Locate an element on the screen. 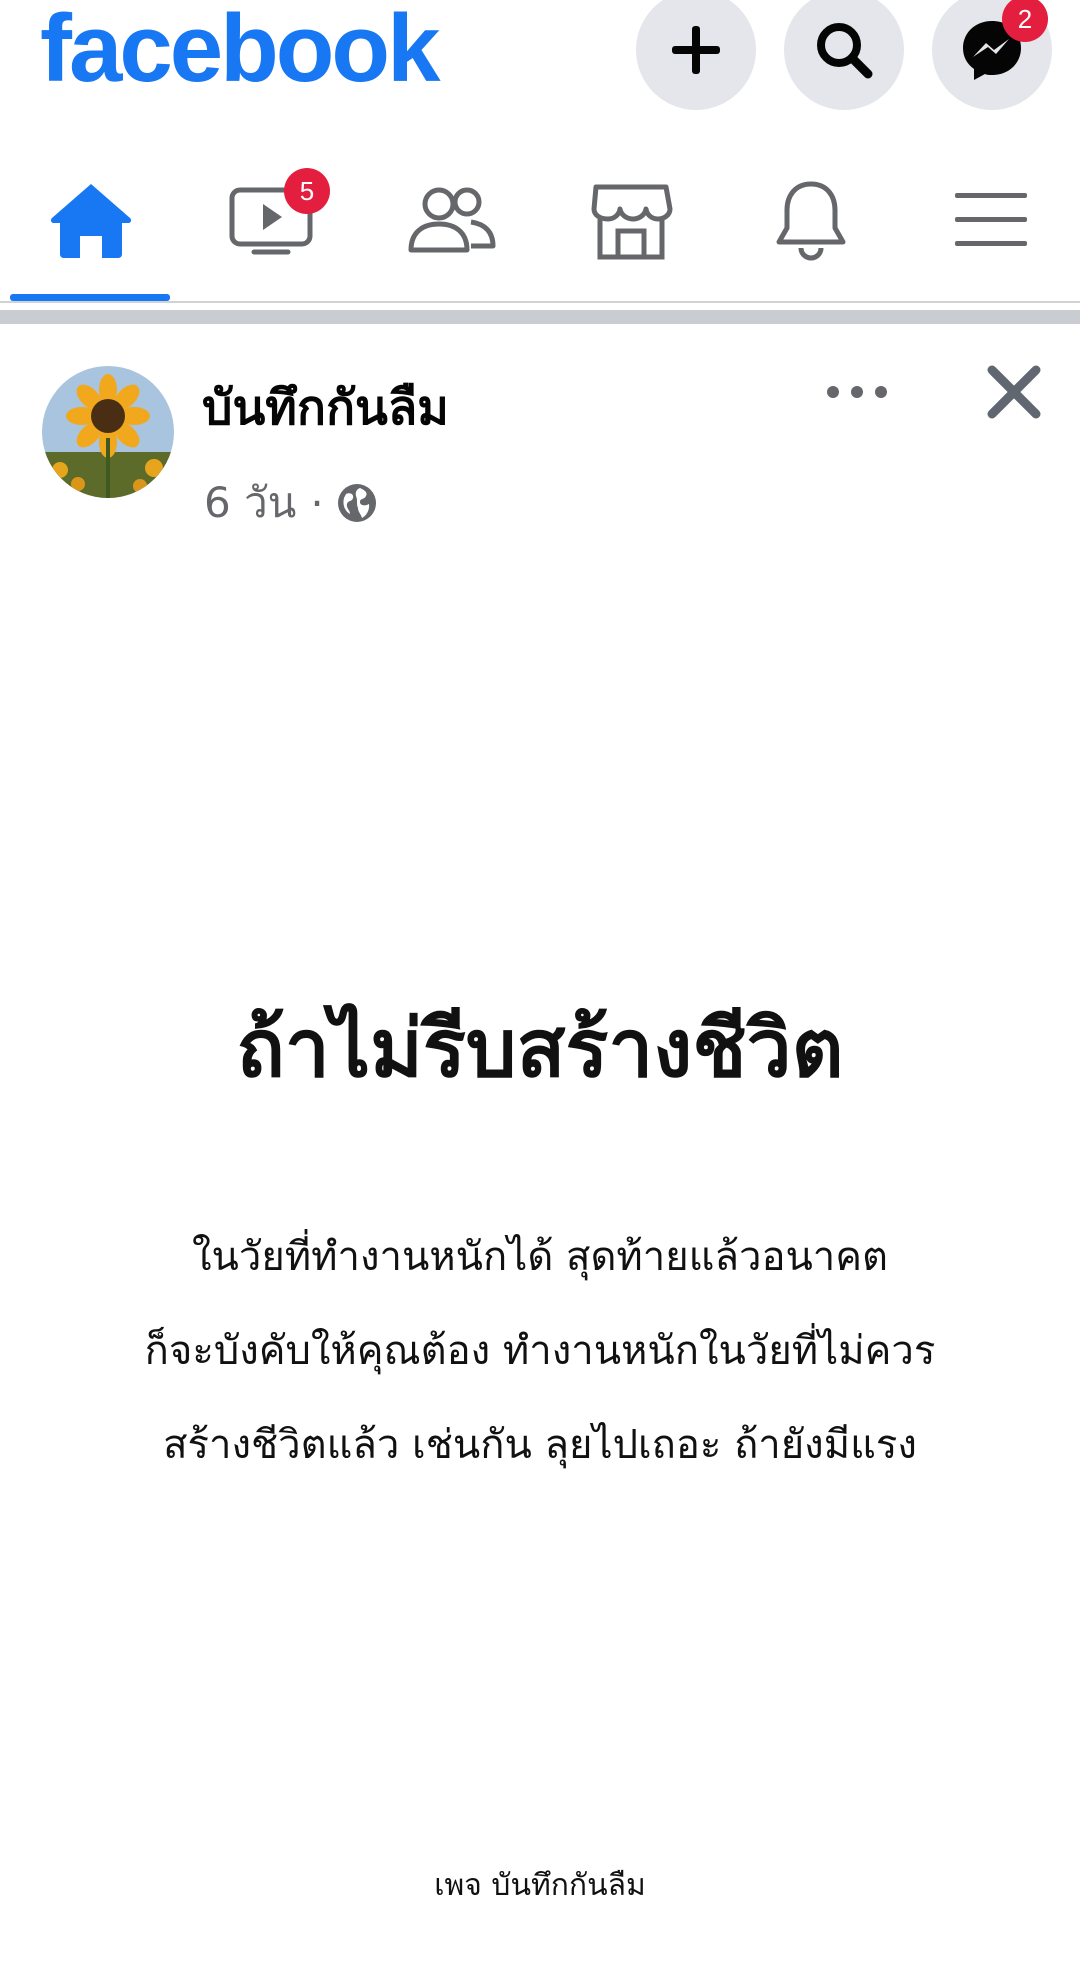  feed-separator is located at coordinates (540, 317).